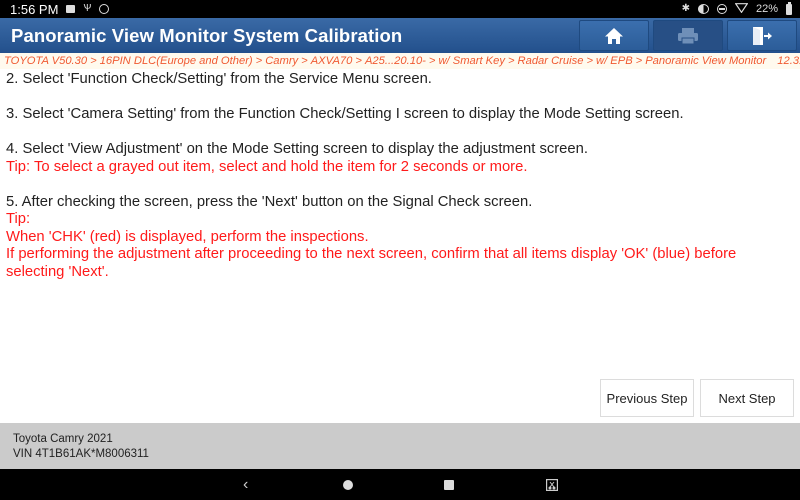  What do you see at coordinates (63, 439) in the screenshot?
I see `vehicle-name: Toyota Camry 2021` at bounding box center [63, 439].